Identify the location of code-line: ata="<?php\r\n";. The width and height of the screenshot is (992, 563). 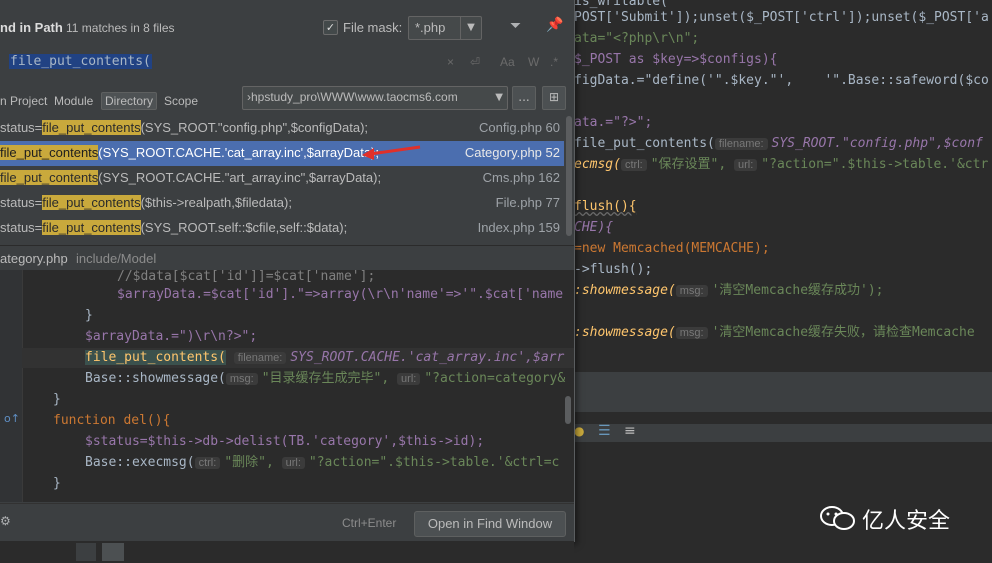
(637, 38).